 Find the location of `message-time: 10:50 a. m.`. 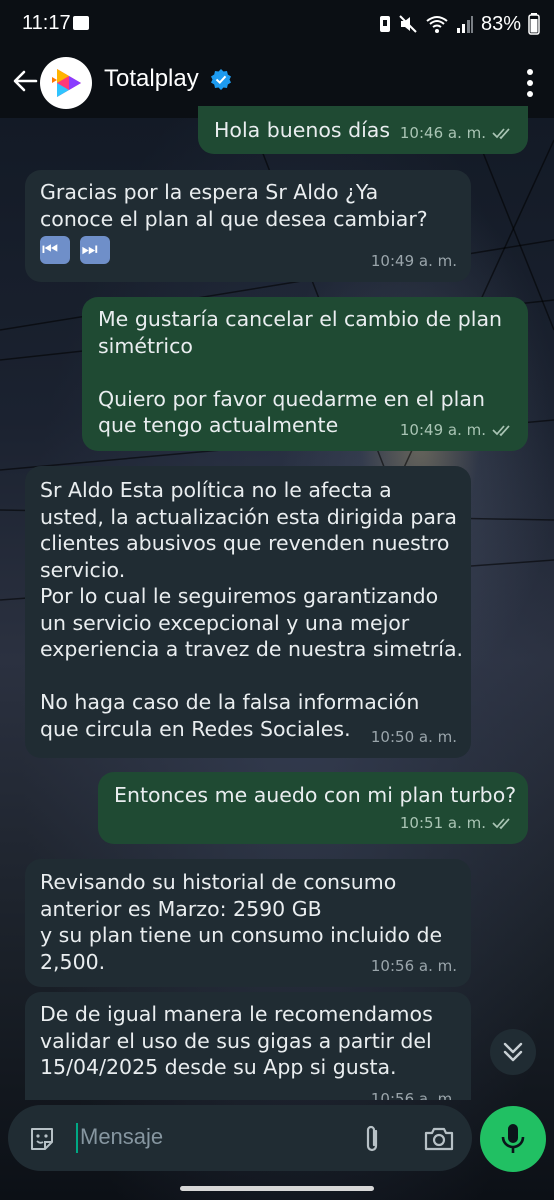

message-time: 10:50 a. m. is located at coordinates (413, 736).